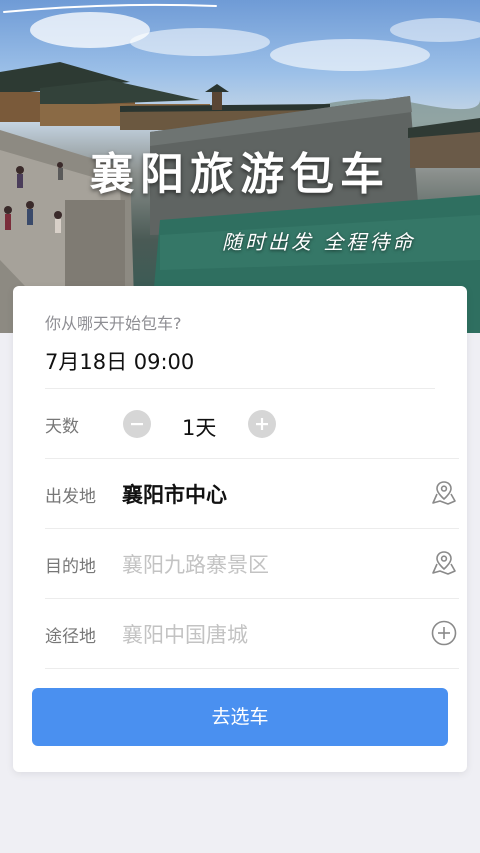 This screenshot has height=853, width=480. What do you see at coordinates (70, 637) in the screenshot?
I see `waypoint-label: 途径地` at bounding box center [70, 637].